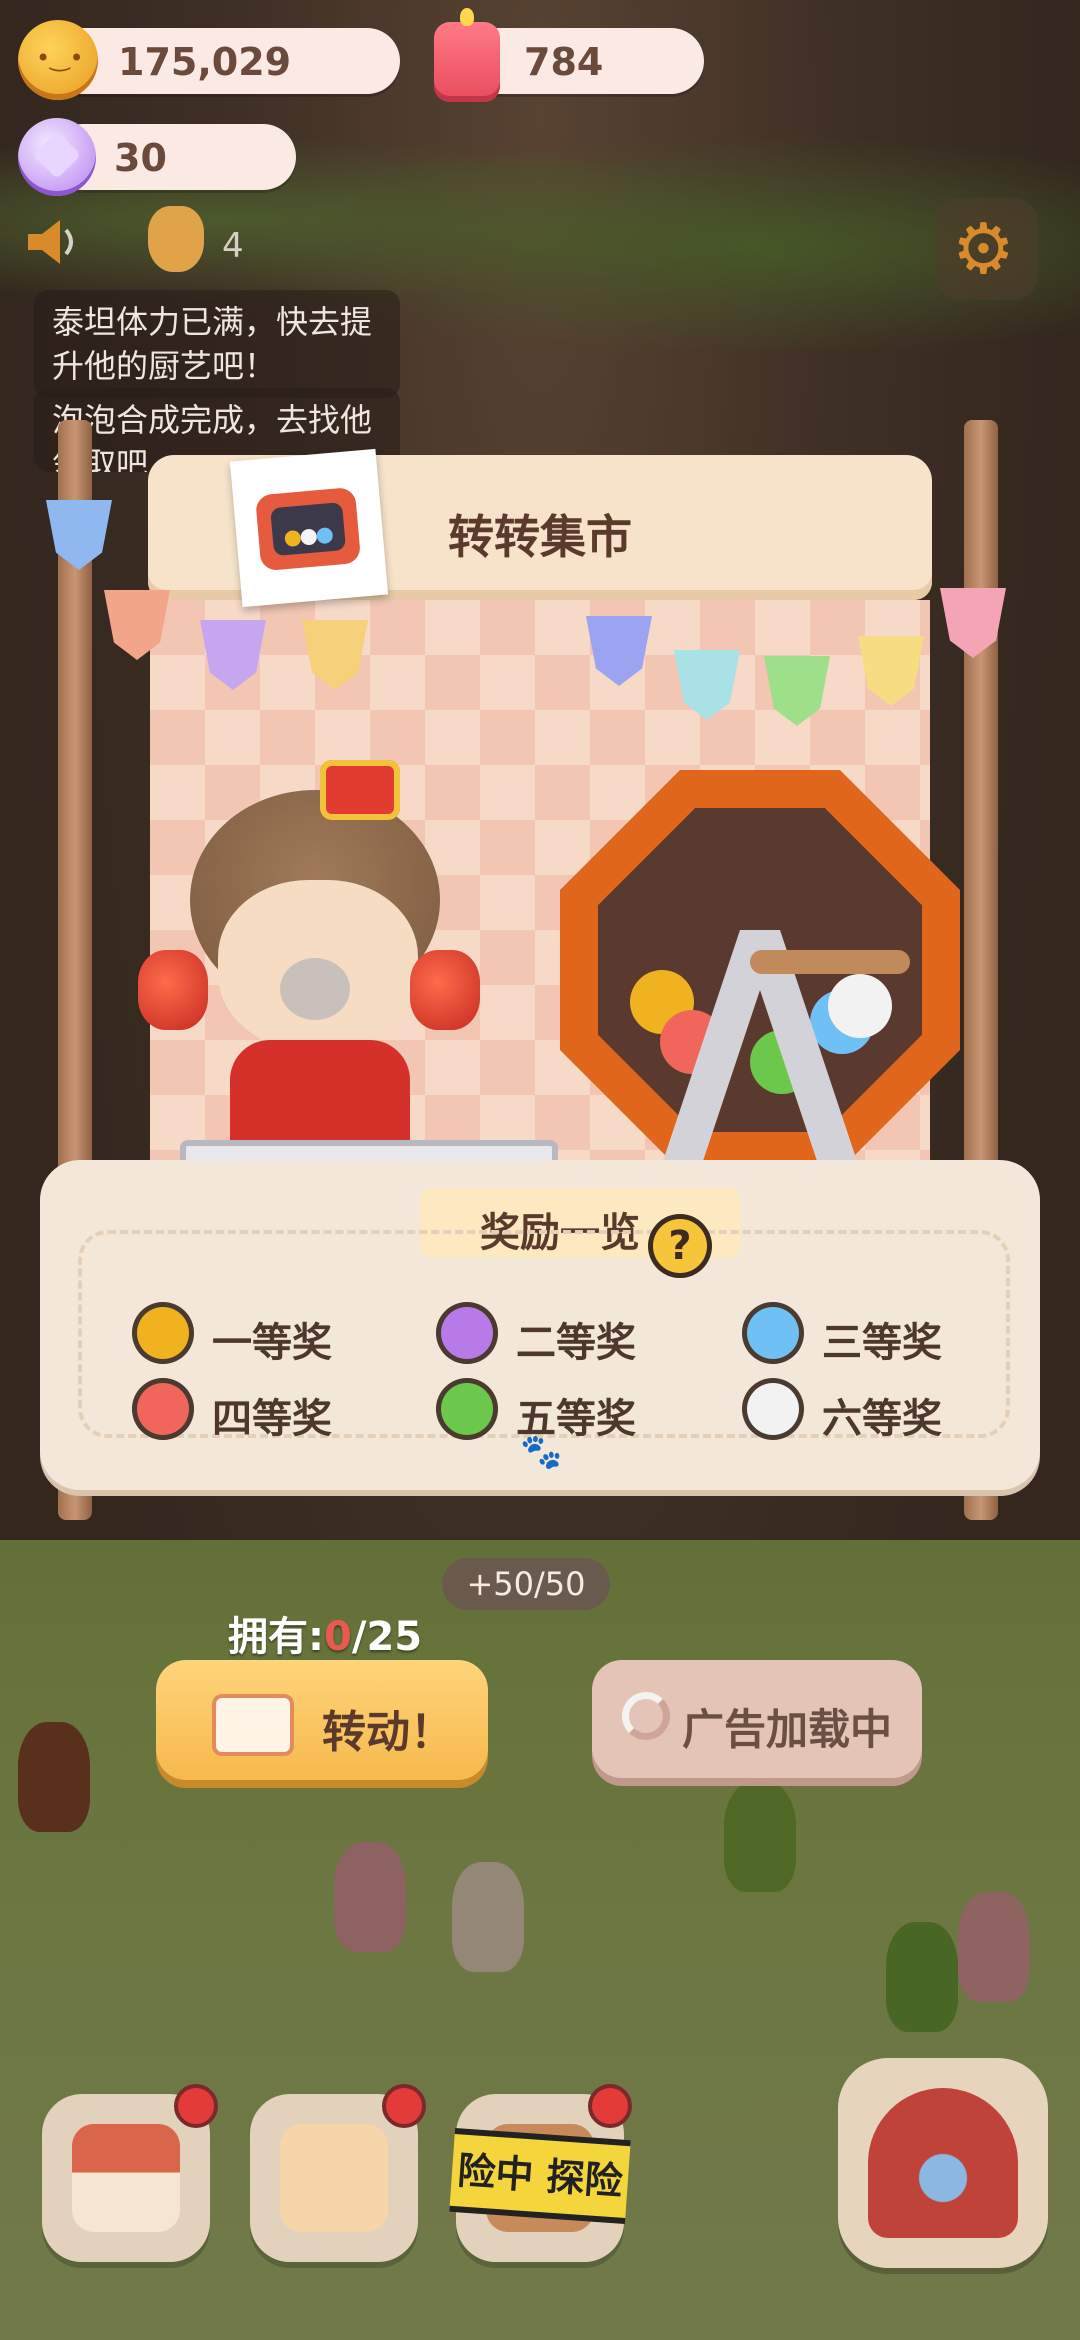 This screenshot has width=1080, height=2340. Describe the element at coordinates (860, 1006) in the screenshot. I see `ball-white` at that location.